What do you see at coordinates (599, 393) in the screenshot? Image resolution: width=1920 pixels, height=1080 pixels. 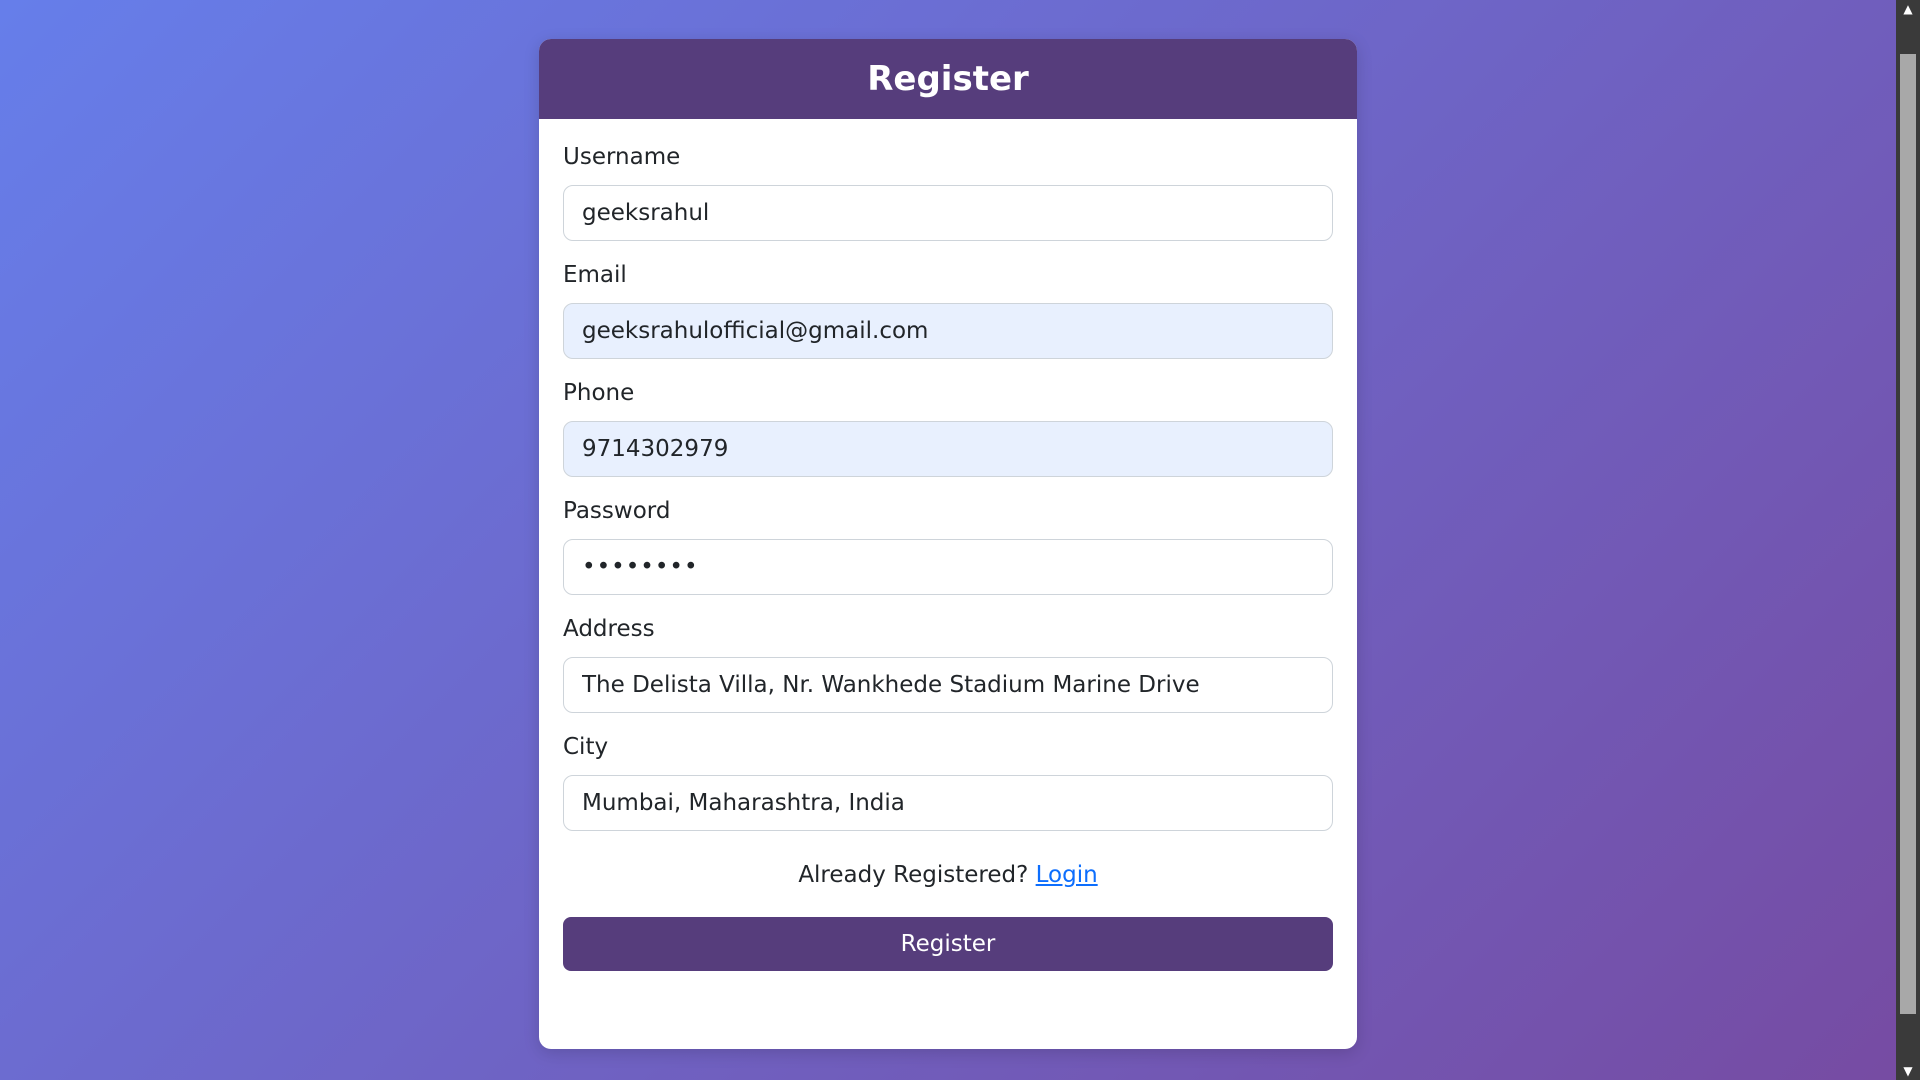 I see `phone-label: Phone` at bounding box center [599, 393].